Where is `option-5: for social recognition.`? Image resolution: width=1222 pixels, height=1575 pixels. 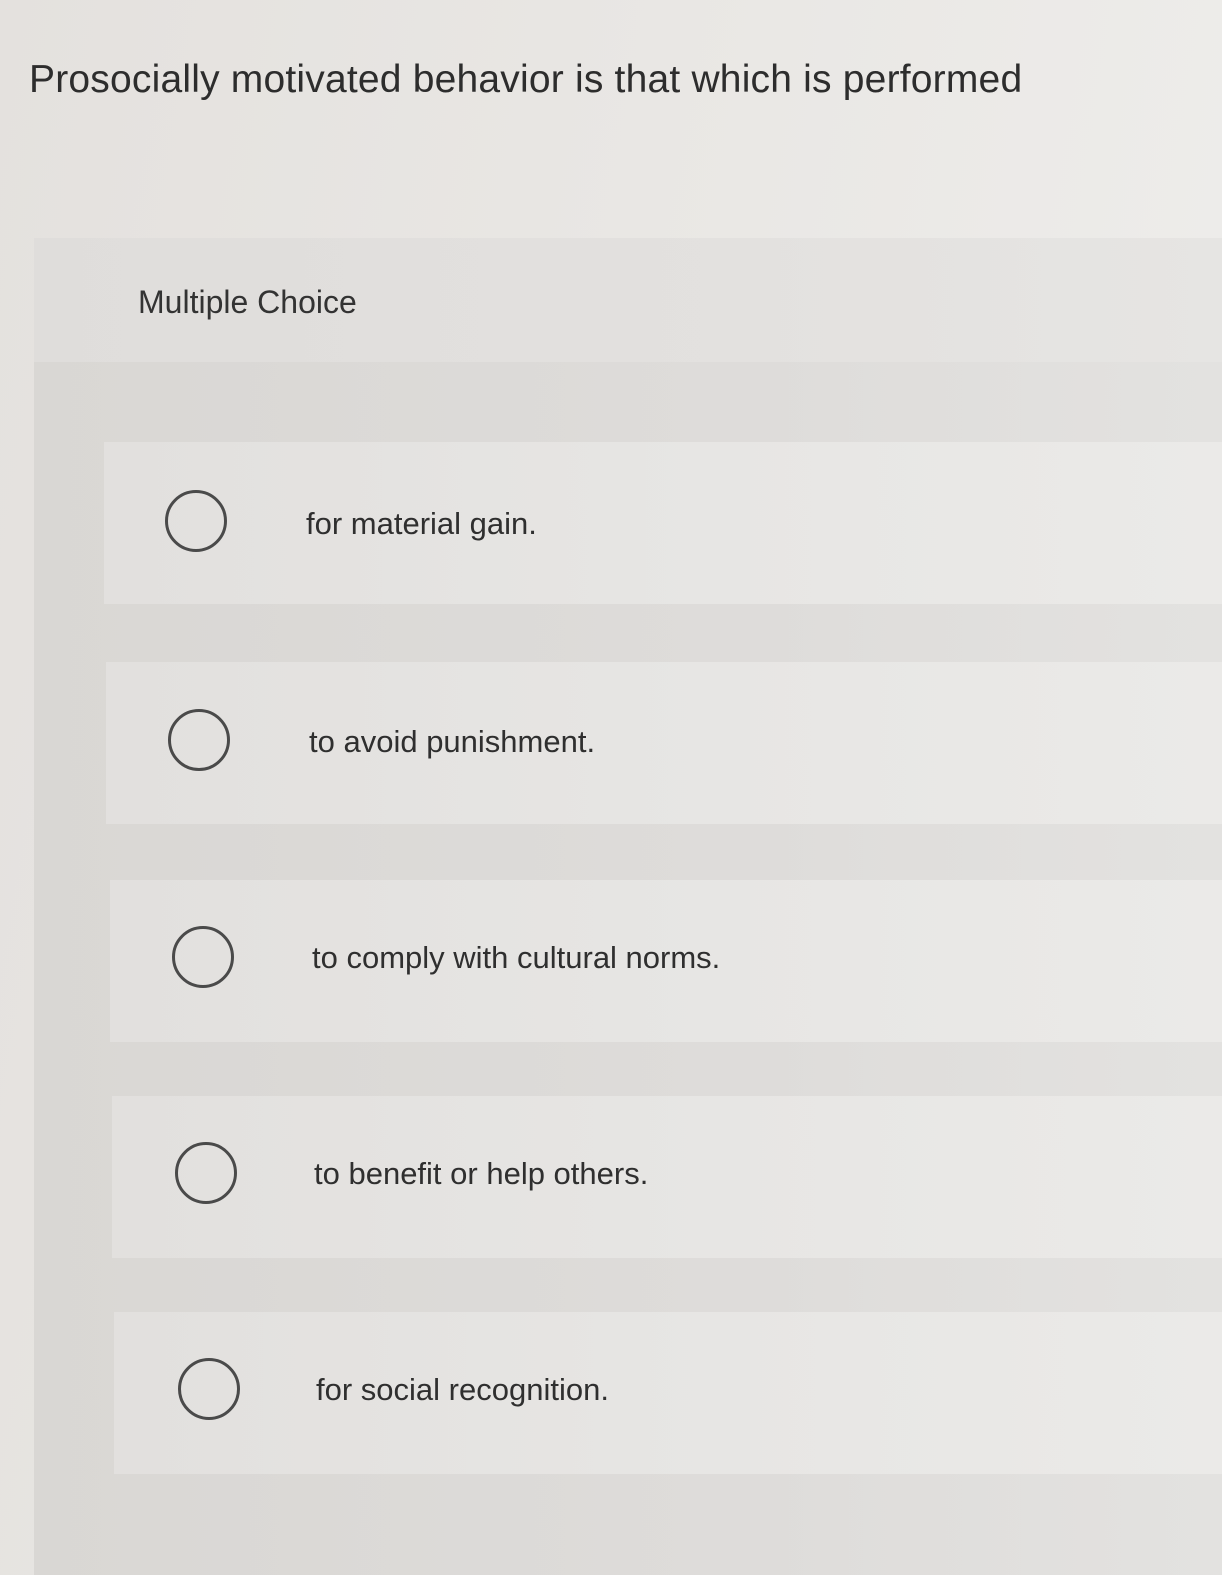 option-5: for social recognition. is located at coordinates (668, 1393).